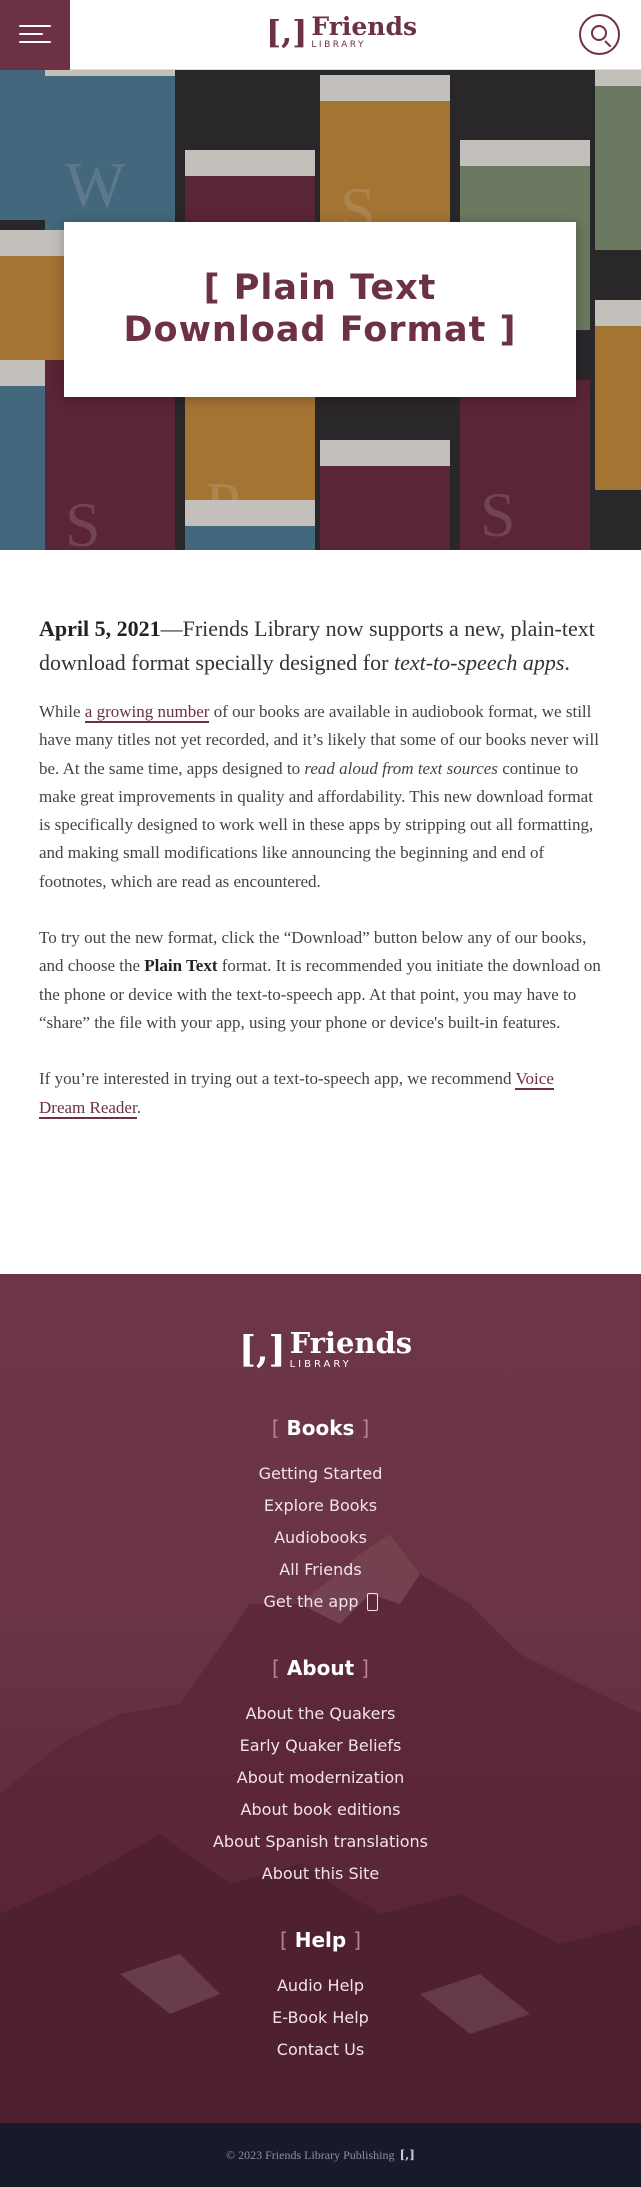 Image resolution: width=641 pixels, height=2187 pixels. What do you see at coordinates (35, 35) in the screenshot?
I see `menu-button` at bounding box center [35, 35].